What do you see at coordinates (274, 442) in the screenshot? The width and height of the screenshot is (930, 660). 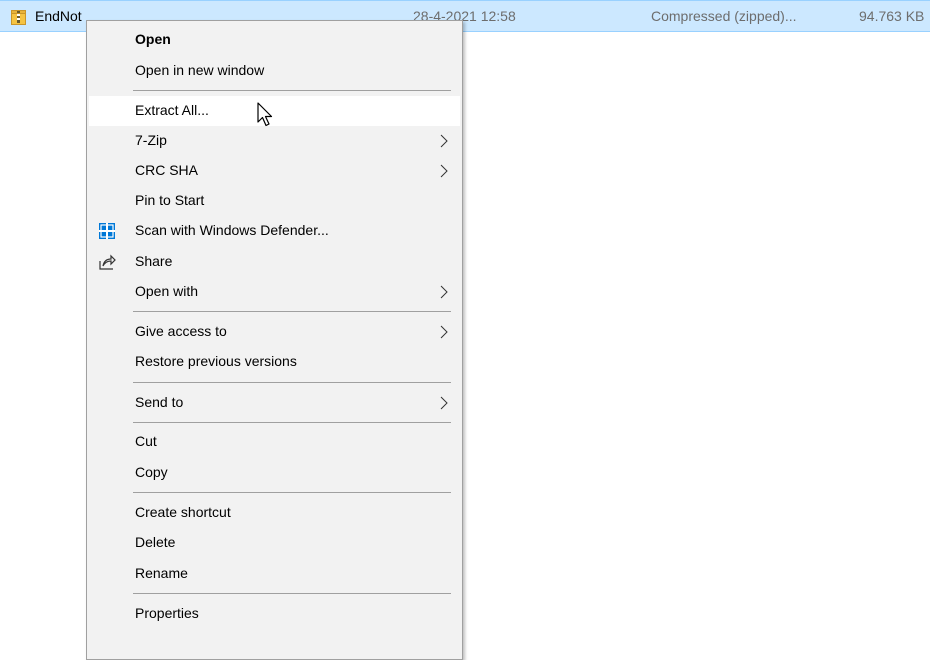 I see `menu-item-cut: Cut` at bounding box center [274, 442].